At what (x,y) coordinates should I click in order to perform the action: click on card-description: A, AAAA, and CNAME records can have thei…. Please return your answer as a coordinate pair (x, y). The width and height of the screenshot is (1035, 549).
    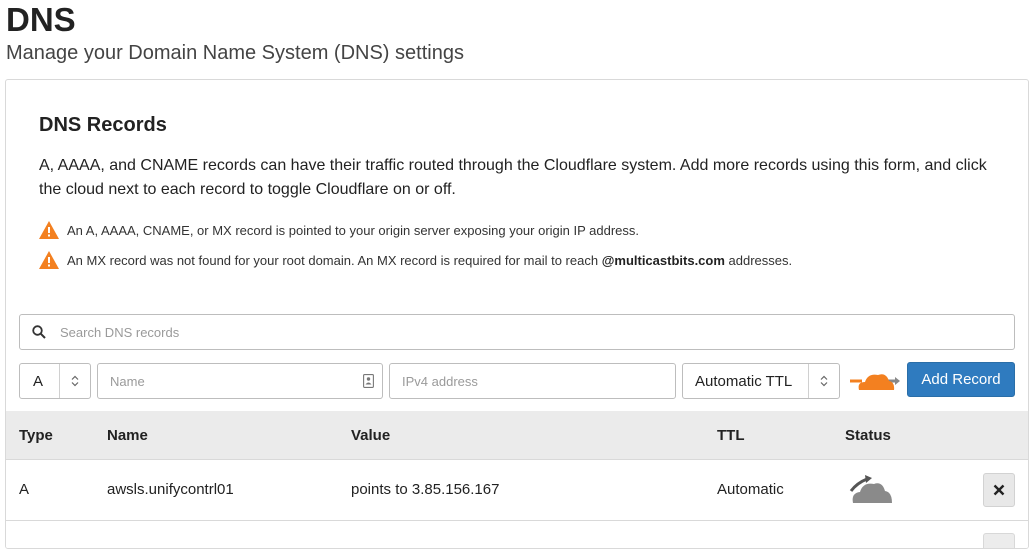
    Looking at the image, I should click on (513, 177).